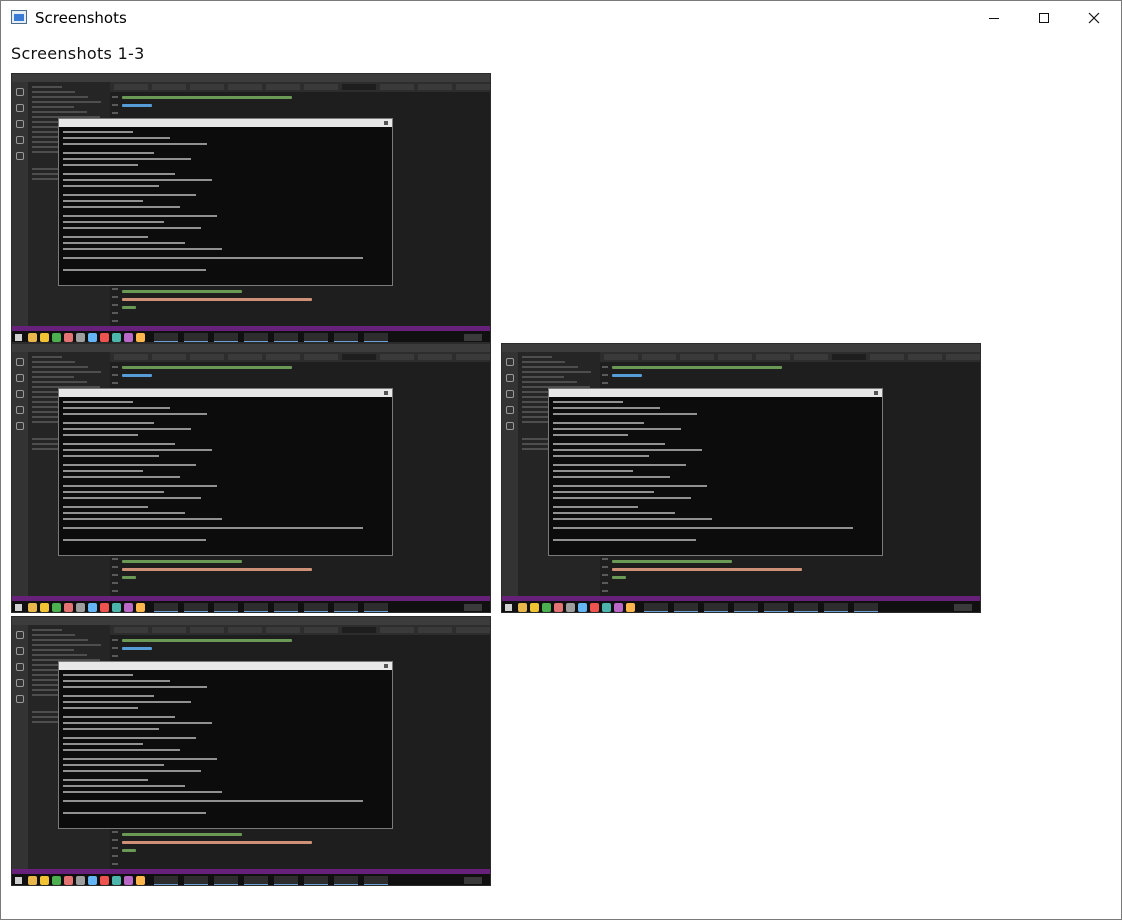 The image size is (1122, 920). Describe the element at coordinates (561, 18) in the screenshot. I see `title-bar: Screenshots` at that location.